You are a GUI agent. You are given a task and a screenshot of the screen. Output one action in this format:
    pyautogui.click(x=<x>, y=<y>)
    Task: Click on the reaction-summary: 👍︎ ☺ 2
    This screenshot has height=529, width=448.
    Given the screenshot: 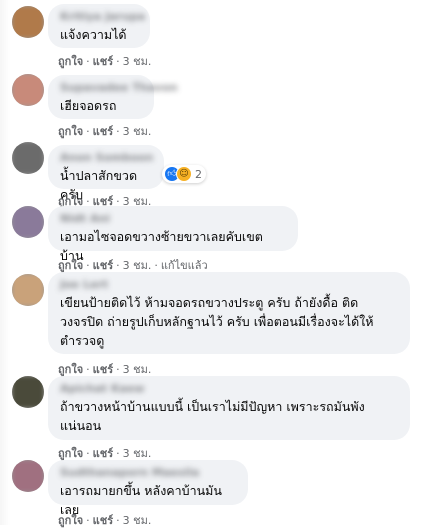 What is the action you would take?
    pyautogui.click(x=184, y=174)
    